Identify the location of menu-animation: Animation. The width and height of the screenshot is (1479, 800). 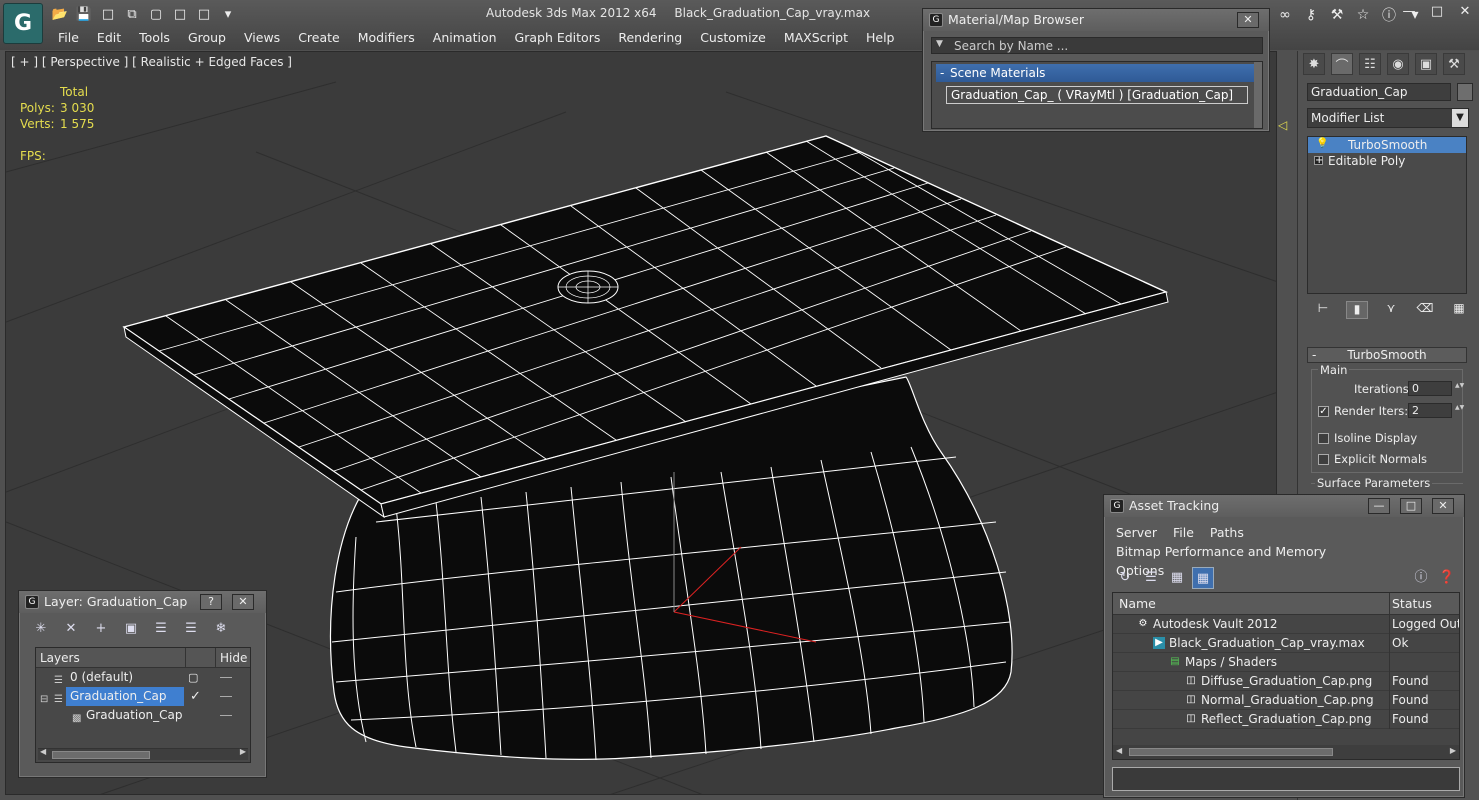
(465, 39).